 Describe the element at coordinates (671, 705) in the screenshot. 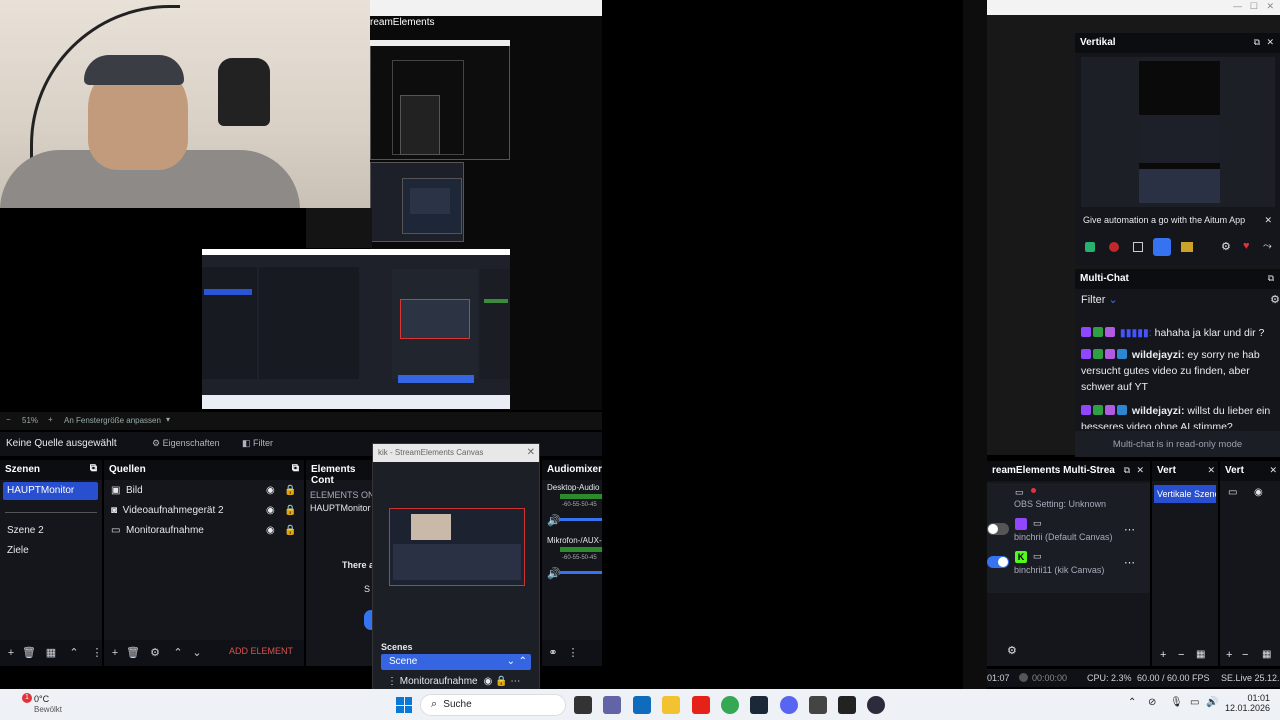

I see `explorer-icon` at that location.